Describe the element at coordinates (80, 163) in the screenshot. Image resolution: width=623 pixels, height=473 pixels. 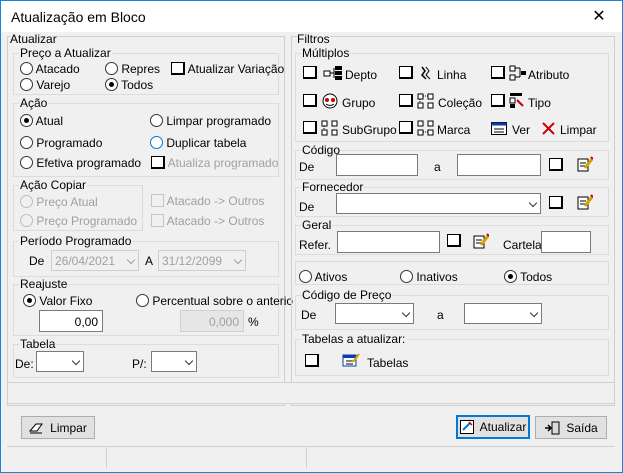
I see `radio-efetiva-programado: Efetiva programado` at that location.